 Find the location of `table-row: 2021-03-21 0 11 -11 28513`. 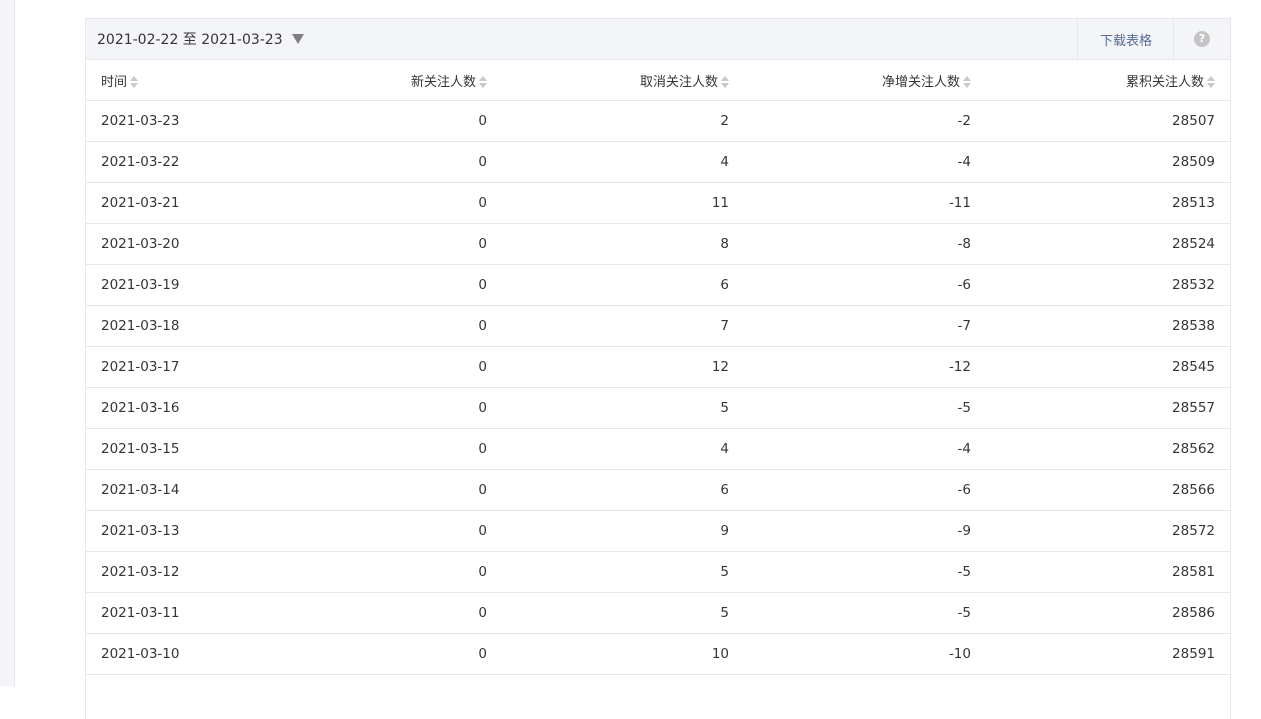

table-row: 2021-03-21 0 11 -11 28513 is located at coordinates (658, 203).